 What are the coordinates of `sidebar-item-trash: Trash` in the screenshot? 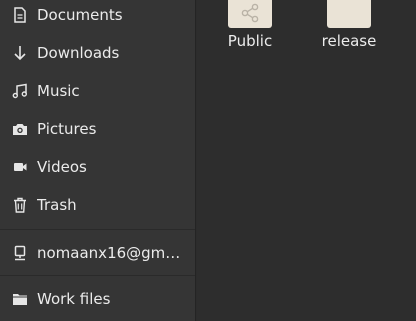 It's located at (97, 205).